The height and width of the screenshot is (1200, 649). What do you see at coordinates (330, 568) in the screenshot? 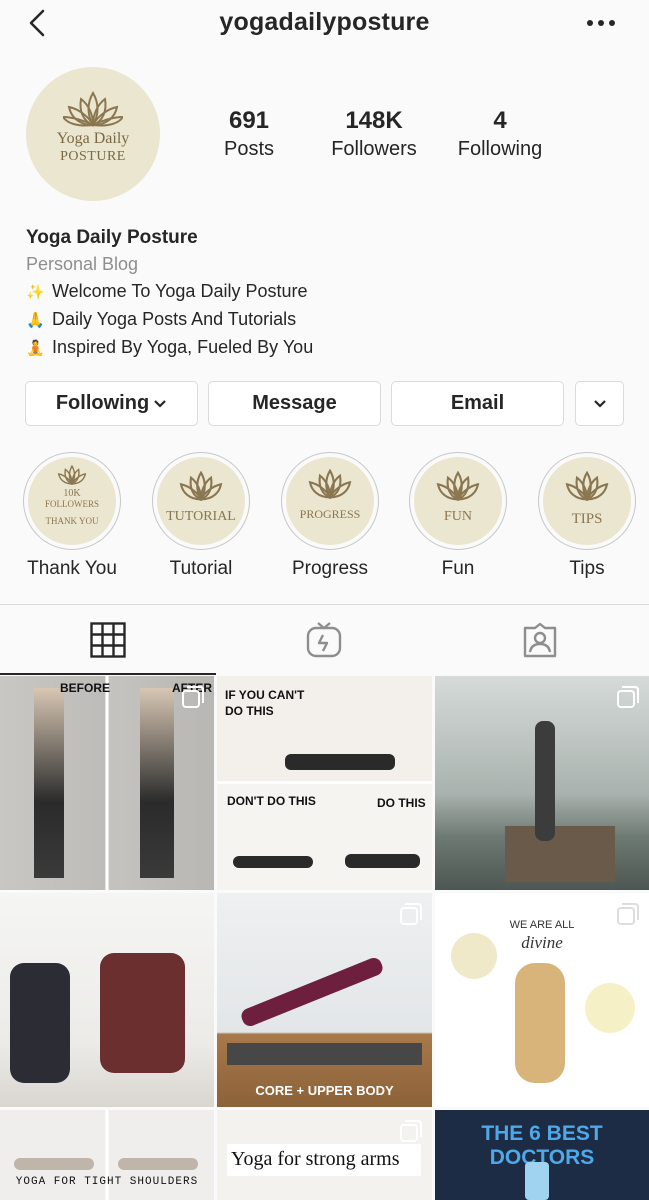
I see `highlight-label: Progress` at bounding box center [330, 568].